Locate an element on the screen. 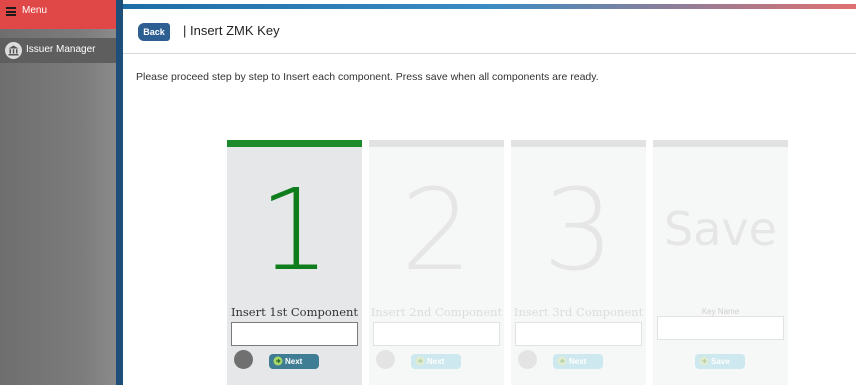  step-label: Insert 3rd Component is located at coordinates (578, 312).